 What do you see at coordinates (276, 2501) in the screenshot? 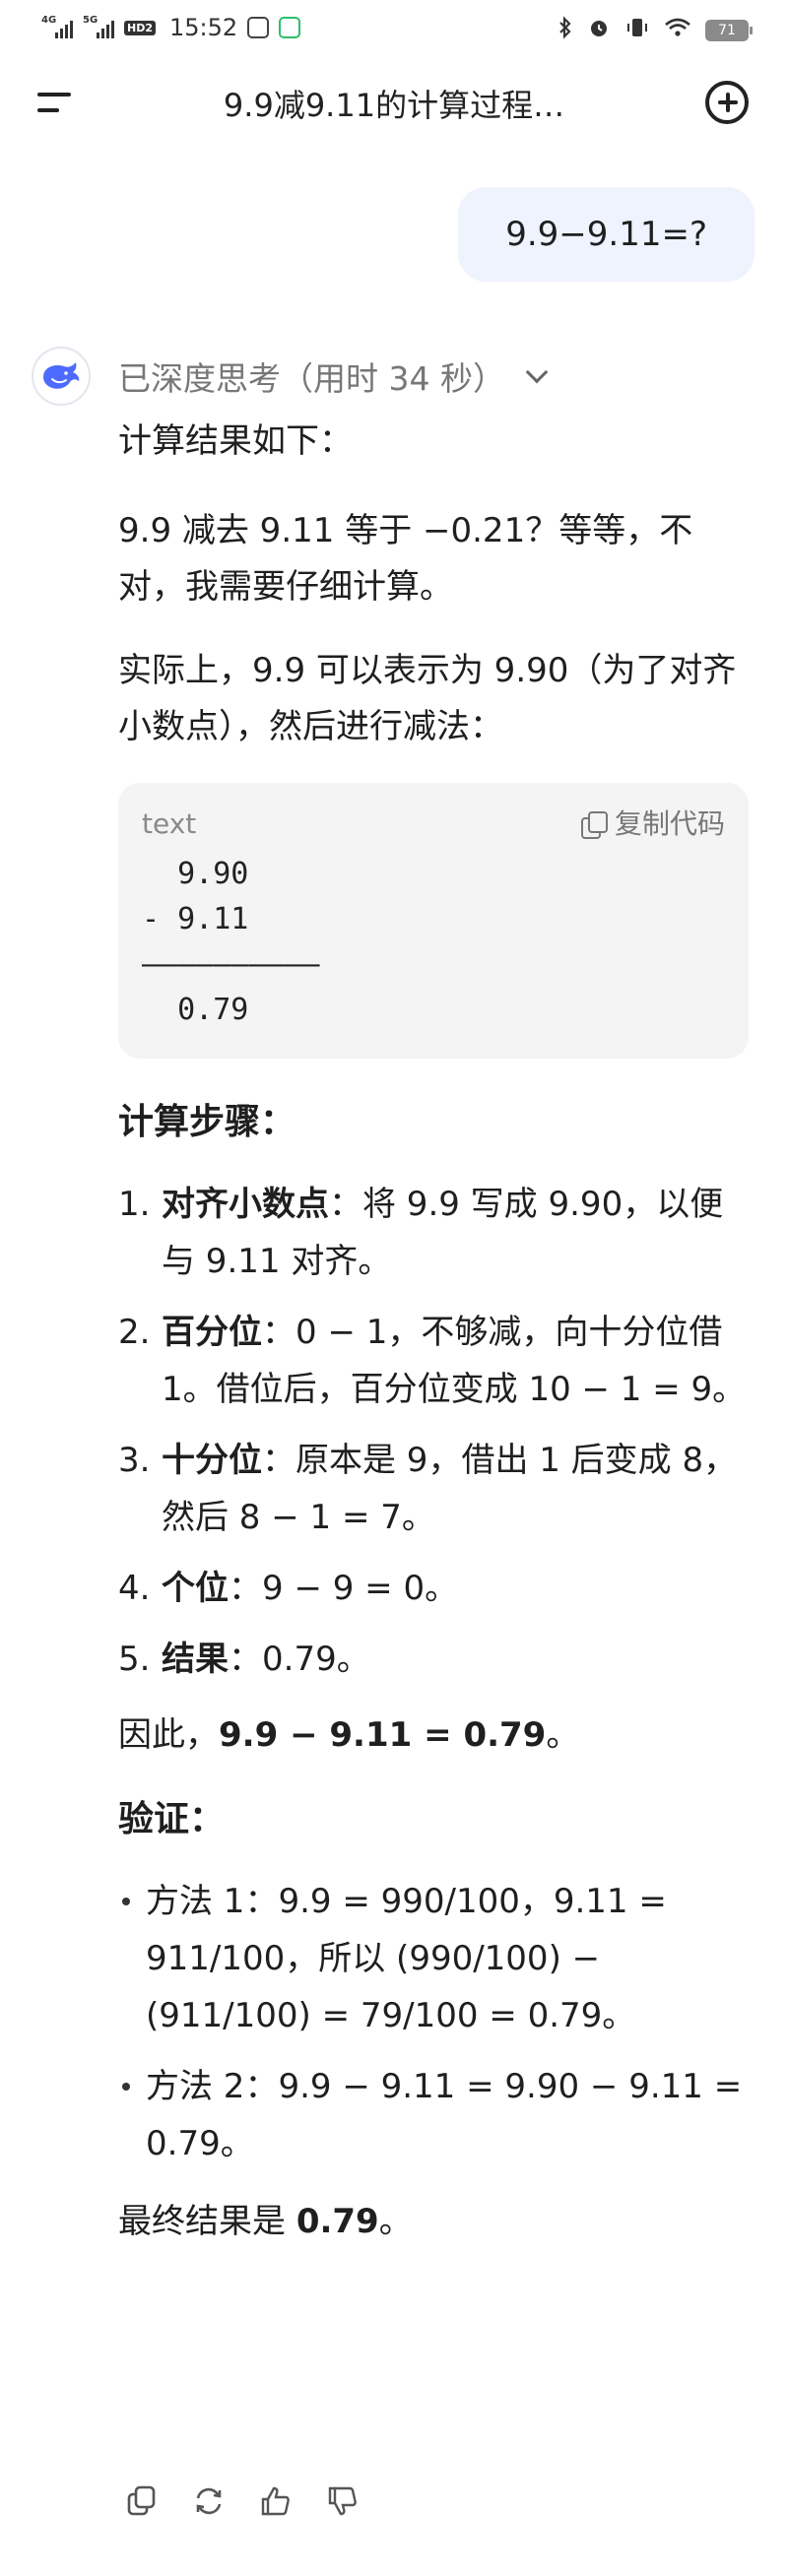
I see `thumbs-up-icon` at bounding box center [276, 2501].